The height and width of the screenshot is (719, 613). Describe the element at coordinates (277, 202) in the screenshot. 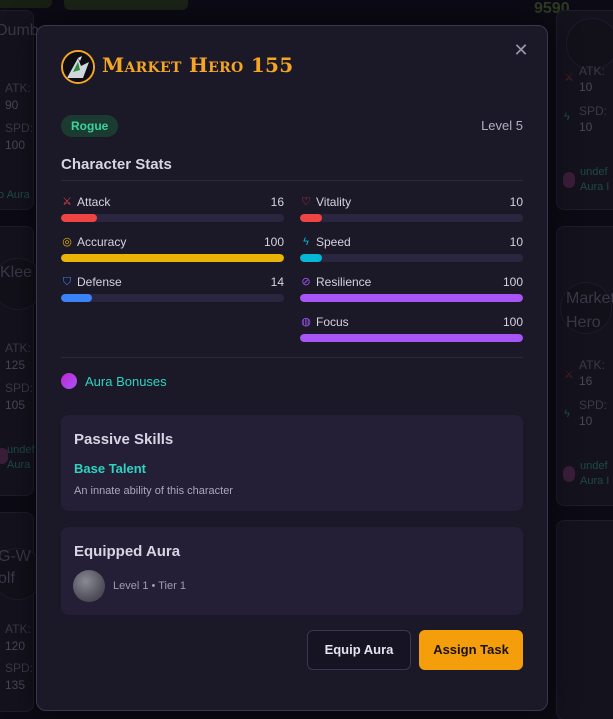

I see `stat-value: 16` at that location.